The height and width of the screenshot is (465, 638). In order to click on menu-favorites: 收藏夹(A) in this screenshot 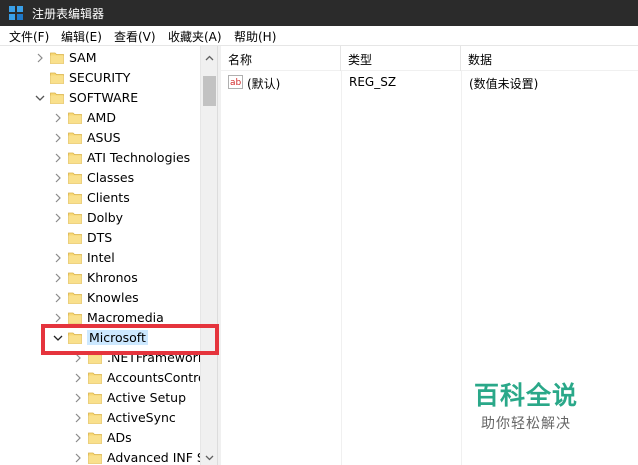, I will do `click(195, 36)`.